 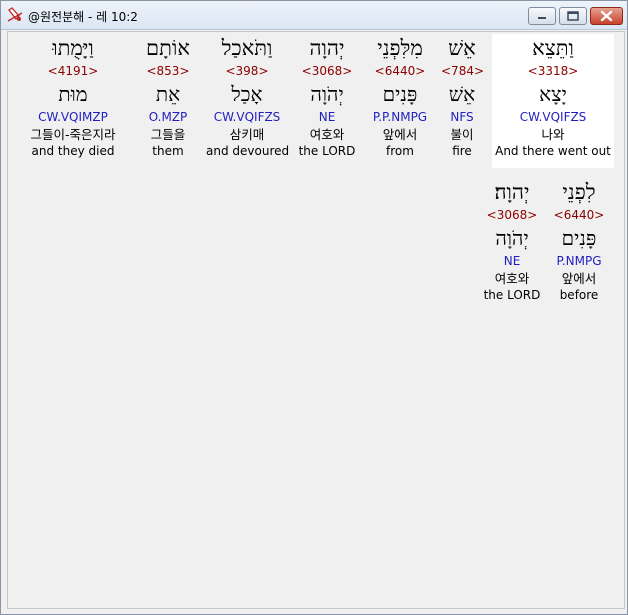 What do you see at coordinates (553, 94) in the screenshot?
I see `hebrew-lemma: יָצָא` at bounding box center [553, 94].